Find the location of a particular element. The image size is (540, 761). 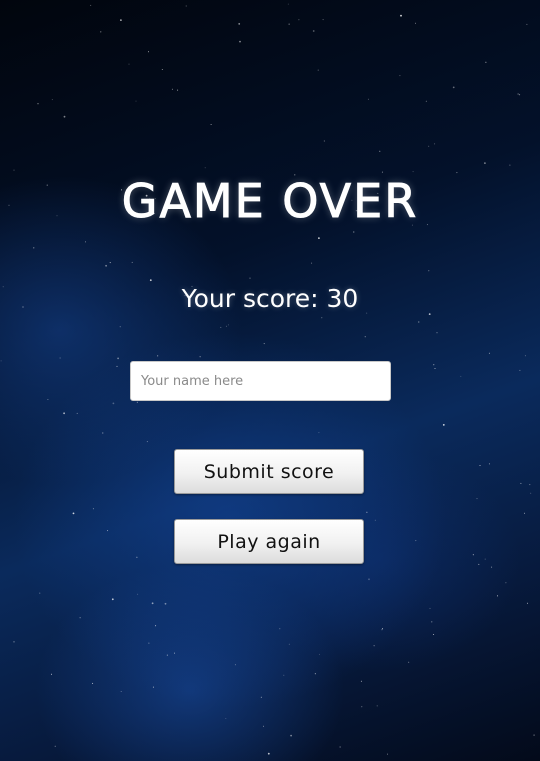

score-display: Your score: 30 is located at coordinates (270, 298).